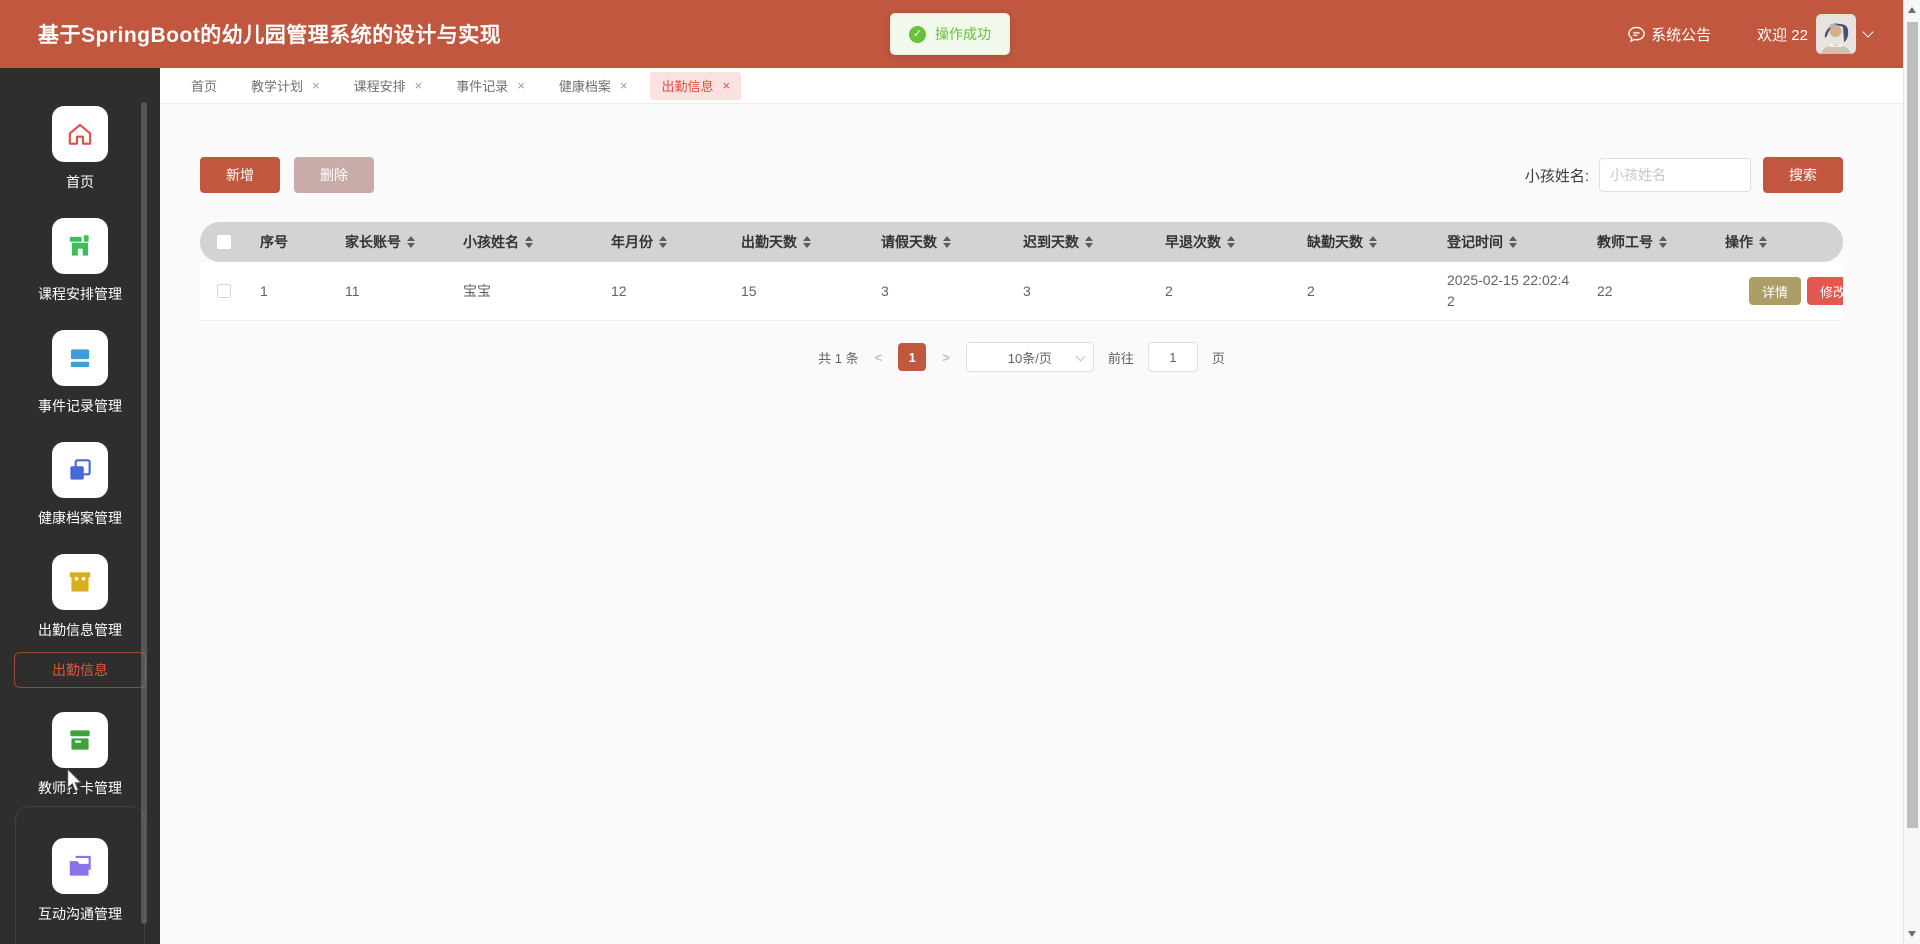 Image resolution: width=1920 pixels, height=944 pixels. What do you see at coordinates (1675, 175) in the screenshot?
I see `search-input` at bounding box center [1675, 175].